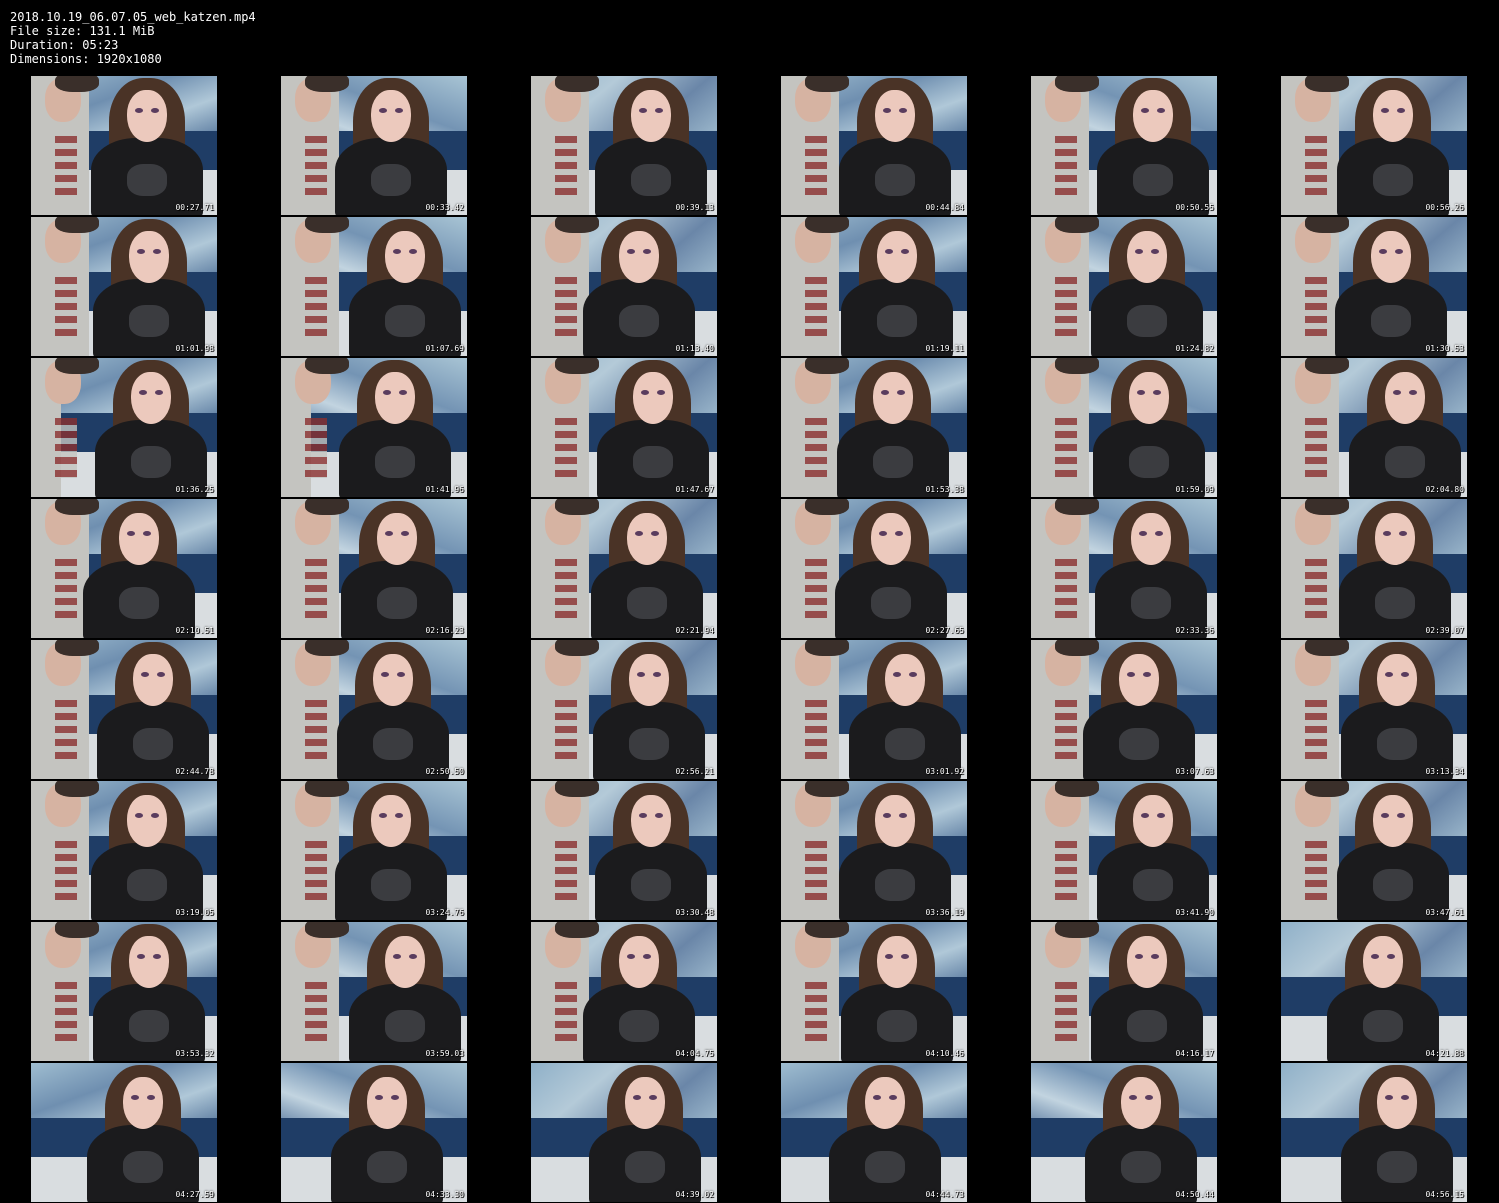  Describe the element at coordinates (944, 207) in the screenshot. I see `thumbnail-timestamp: 00:44.84` at that location.